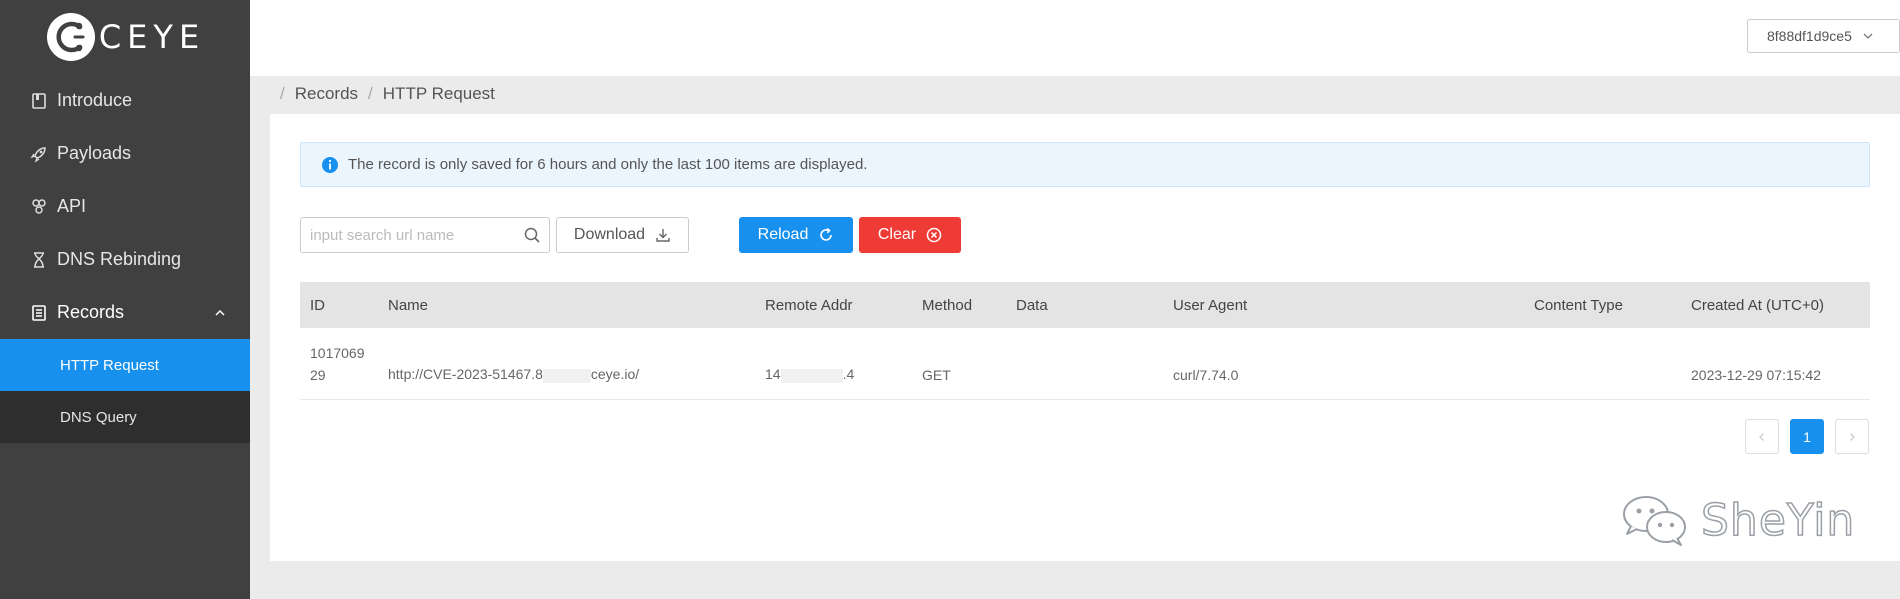 Image resolution: width=1900 pixels, height=599 pixels. Describe the element at coordinates (936, 374) in the screenshot. I see `cell-method: GET` at that location.